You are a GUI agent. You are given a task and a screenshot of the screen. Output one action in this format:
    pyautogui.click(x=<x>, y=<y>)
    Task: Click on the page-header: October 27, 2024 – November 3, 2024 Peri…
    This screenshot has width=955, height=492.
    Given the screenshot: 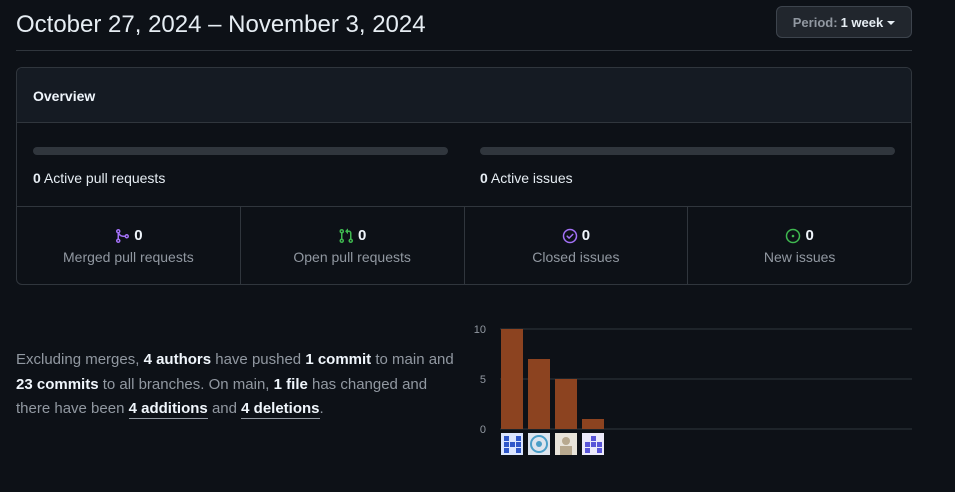 What is the action you would take?
    pyautogui.click(x=464, y=25)
    